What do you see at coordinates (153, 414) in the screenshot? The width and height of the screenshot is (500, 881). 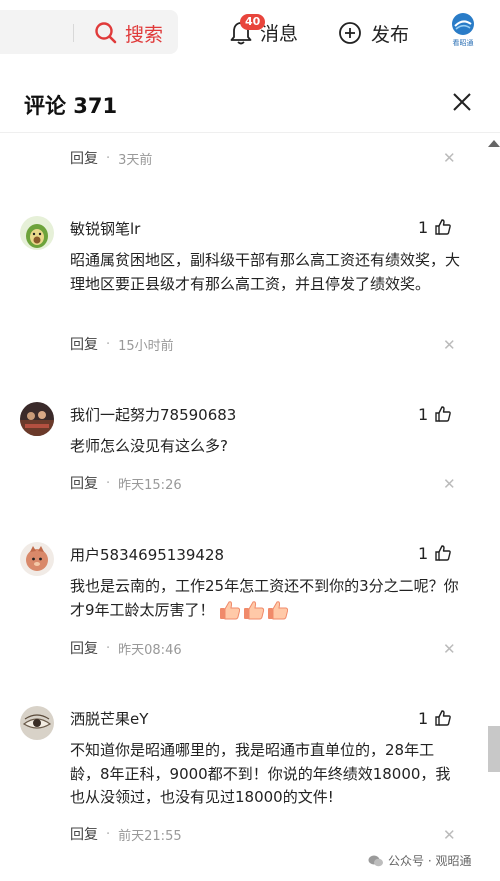 I see `comment-username: 我们一起努力78590683` at bounding box center [153, 414].